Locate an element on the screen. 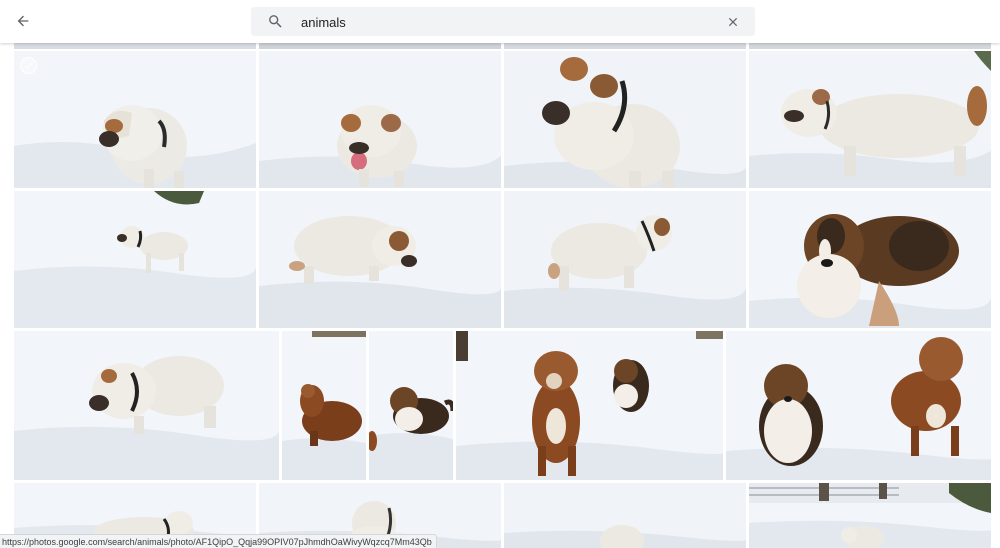 This screenshot has width=1000, height=548. top-app-bar is located at coordinates (500, 21).